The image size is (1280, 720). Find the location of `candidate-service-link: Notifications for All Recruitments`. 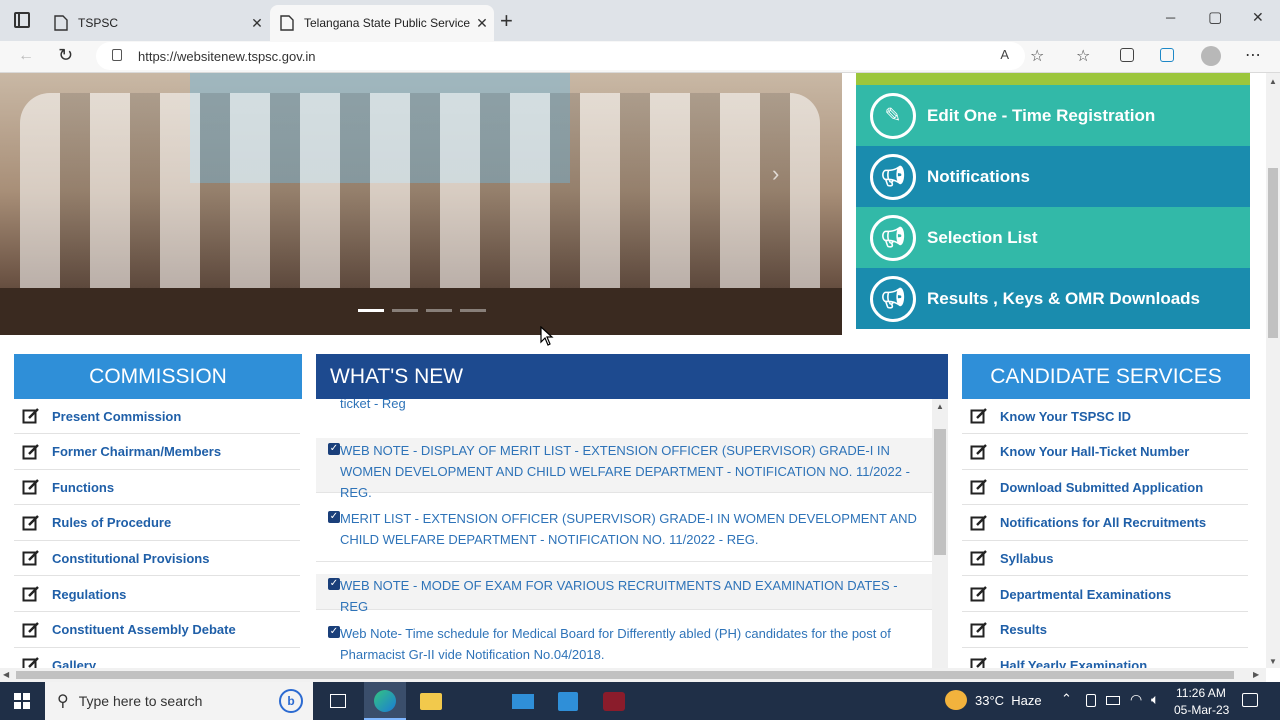

candidate-service-link: Notifications for All Recruitments is located at coordinates (1105, 523).